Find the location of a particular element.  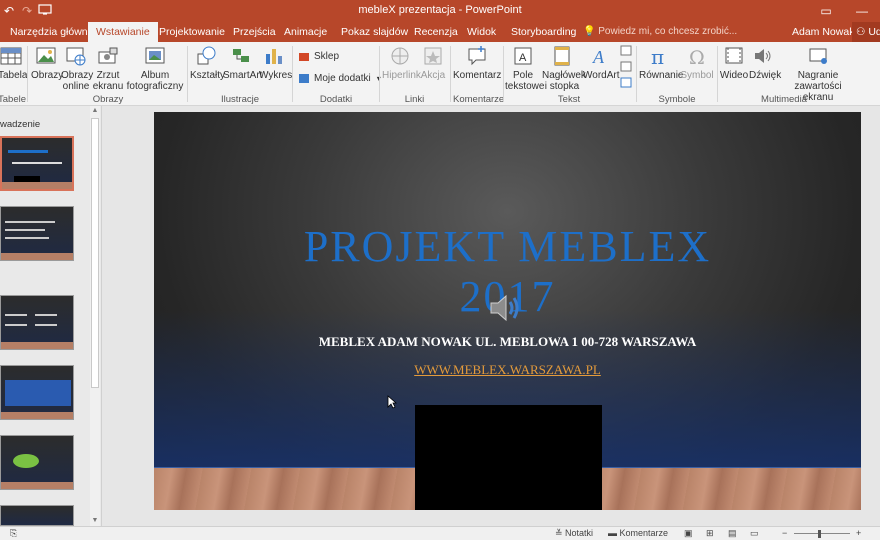

zoom-in-icon: + is located at coordinates (858, 533).